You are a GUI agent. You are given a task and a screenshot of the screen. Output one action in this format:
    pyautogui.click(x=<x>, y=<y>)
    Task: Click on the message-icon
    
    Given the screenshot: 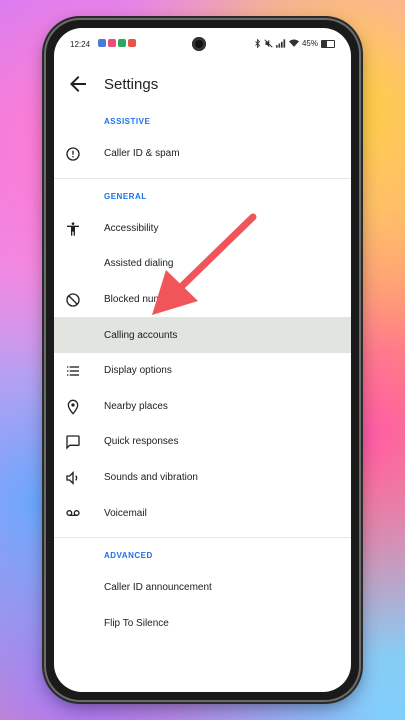 What is the action you would take?
    pyautogui.click(x=73, y=442)
    